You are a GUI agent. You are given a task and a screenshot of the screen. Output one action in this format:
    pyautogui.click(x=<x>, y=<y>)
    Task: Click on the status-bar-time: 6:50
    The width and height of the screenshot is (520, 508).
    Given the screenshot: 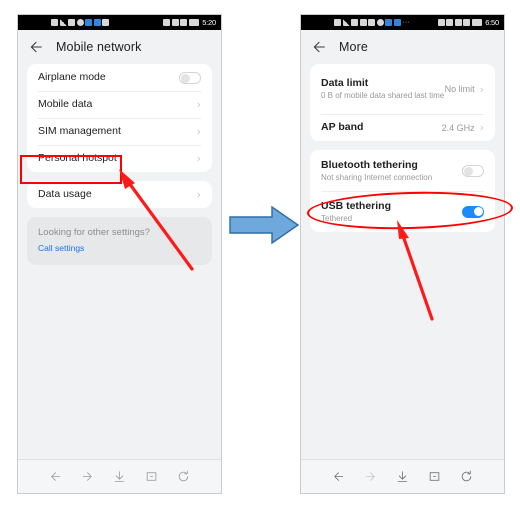 What is the action you would take?
    pyautogui.click(x=492, y=22)
    